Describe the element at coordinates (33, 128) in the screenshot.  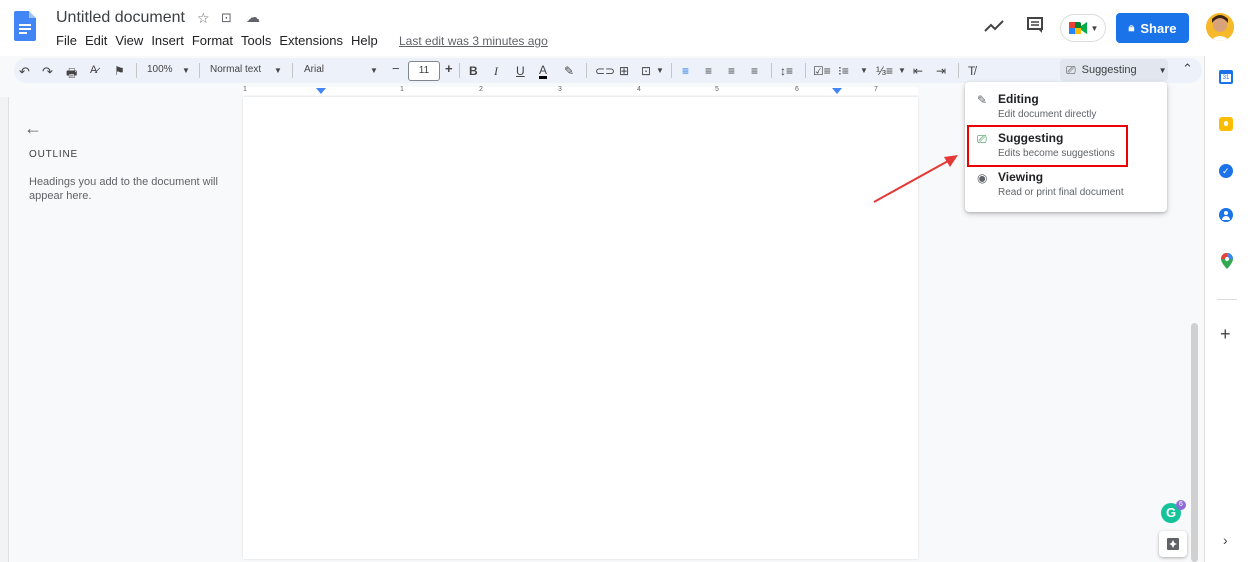
I see `close-outline-back-arrow-icon: ←` at that location.